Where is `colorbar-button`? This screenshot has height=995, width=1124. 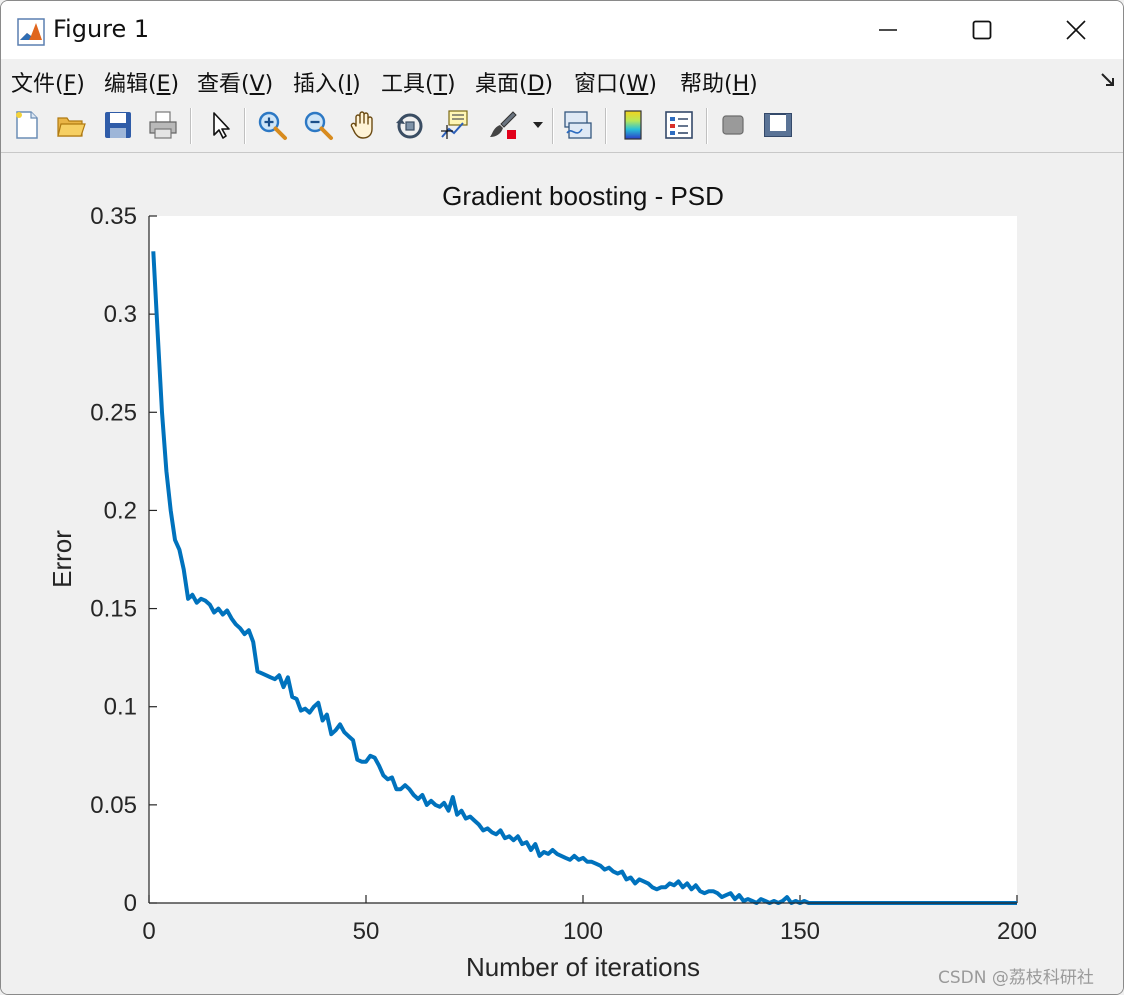
colorbar-button is located at coordinates (633, 125).